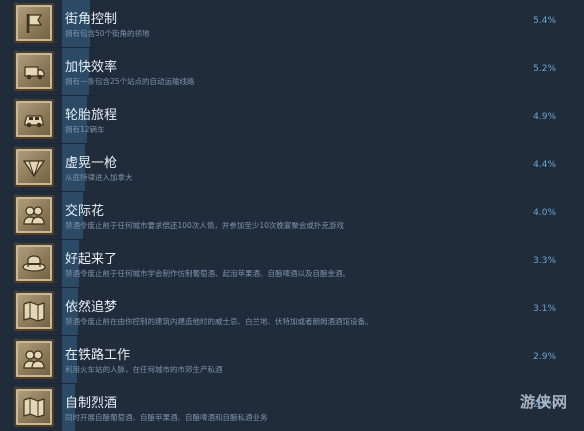 The width and height of the screenshot is (584, 431). I want to click on achievement-percent: 5.2%, so click(544, 69).